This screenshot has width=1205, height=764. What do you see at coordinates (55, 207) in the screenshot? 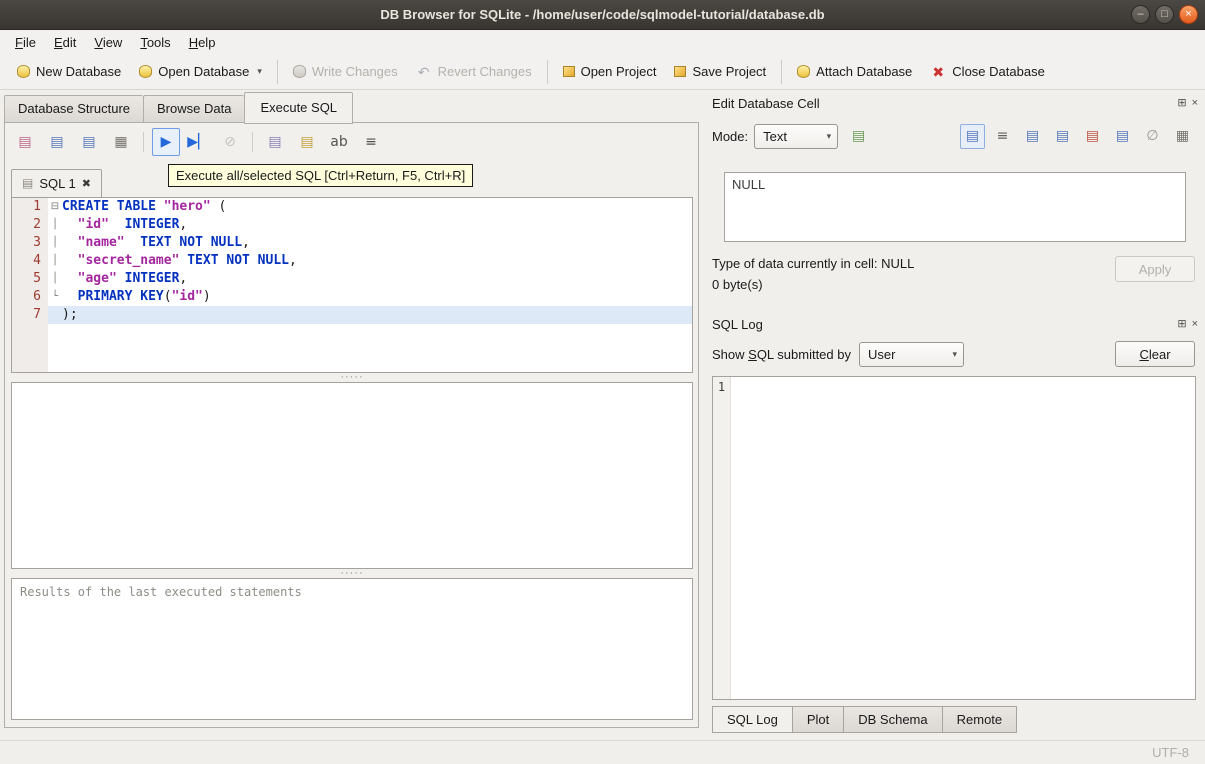
I see `fold-marker-icon: ⊟` at bounding box center [55, 207].